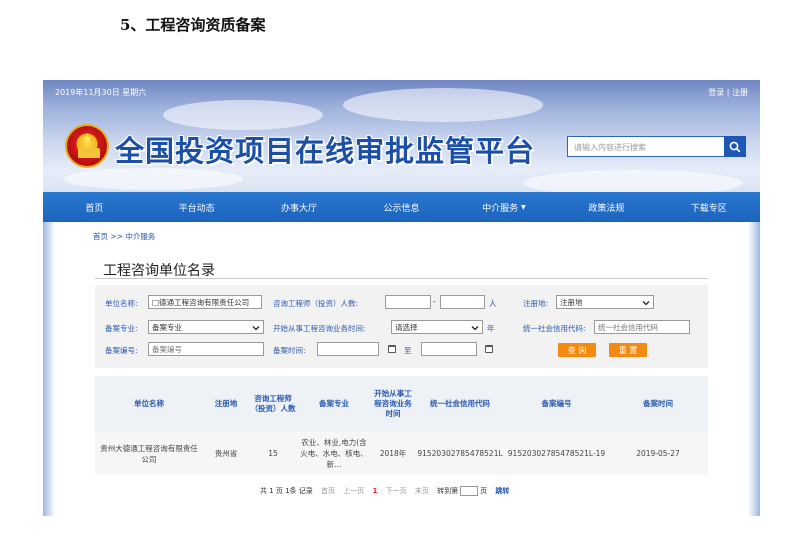 This screenshot has width=787, height=542. I want to click on pager-go-button: 跳转, so click(502, 491).